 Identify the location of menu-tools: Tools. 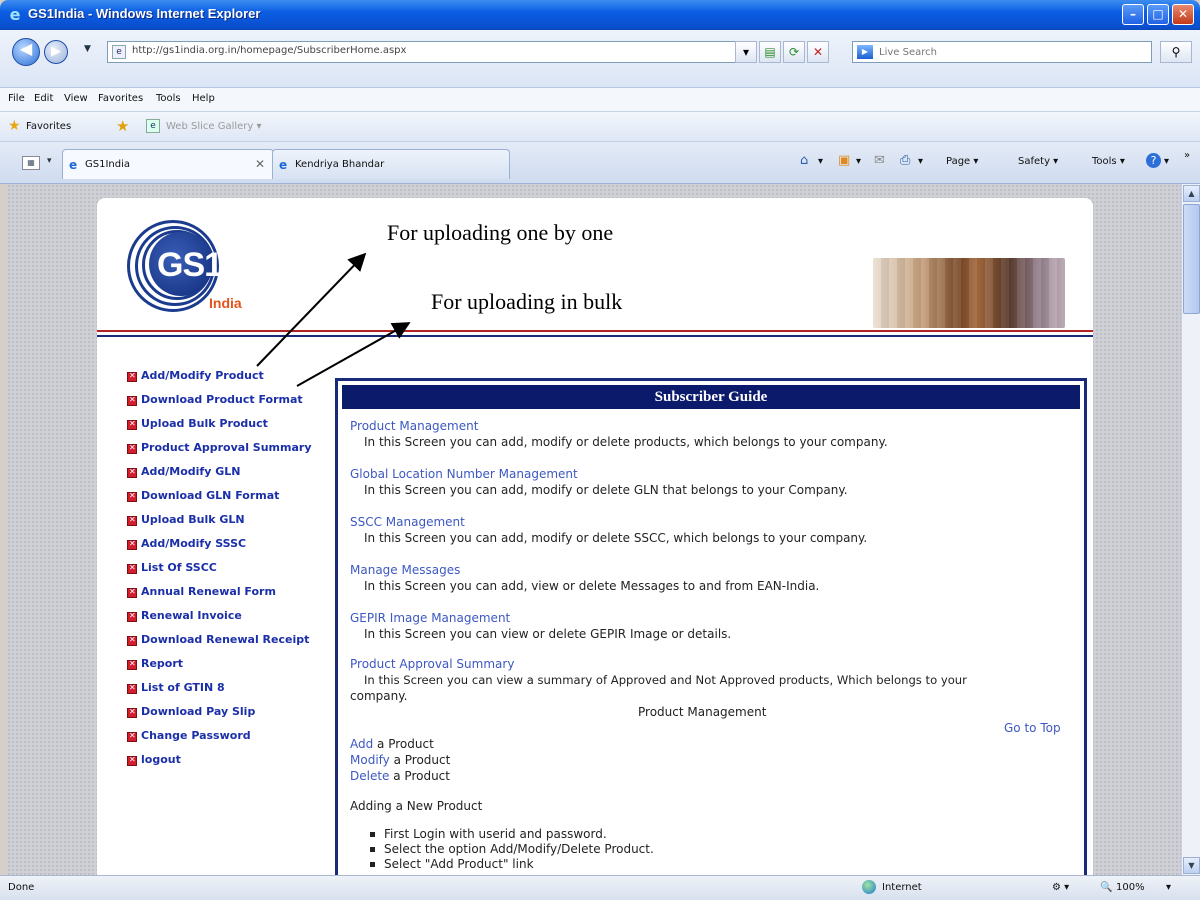
(168, 98).